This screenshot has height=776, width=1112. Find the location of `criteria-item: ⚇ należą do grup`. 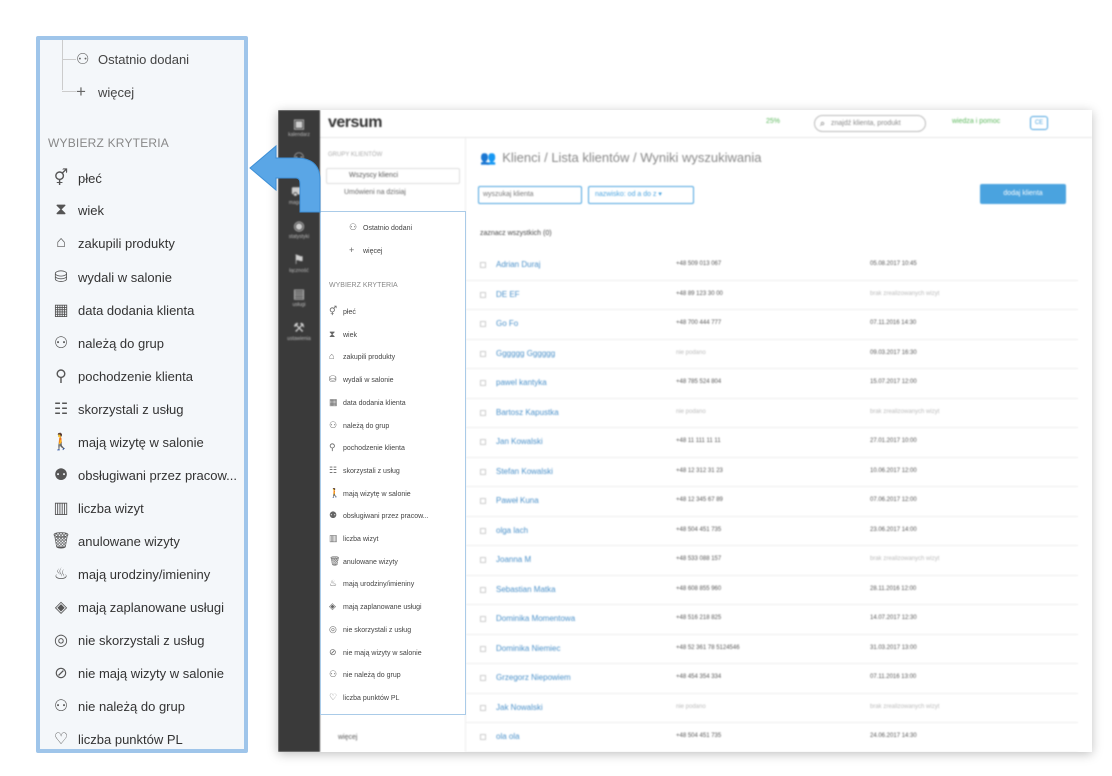

criteria-item: ⚇ należą do grup is located at coordinates (146, 346).